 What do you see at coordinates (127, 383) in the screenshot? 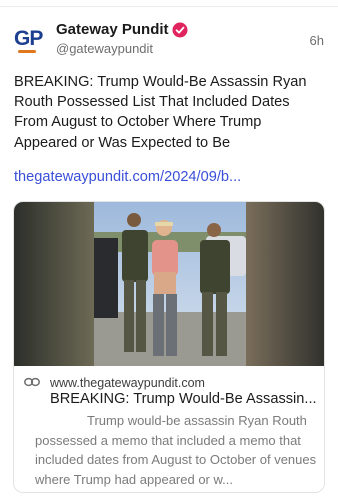
I see `link-domain: www.thegatewaypundit.com` at bounding box center [127, 383].